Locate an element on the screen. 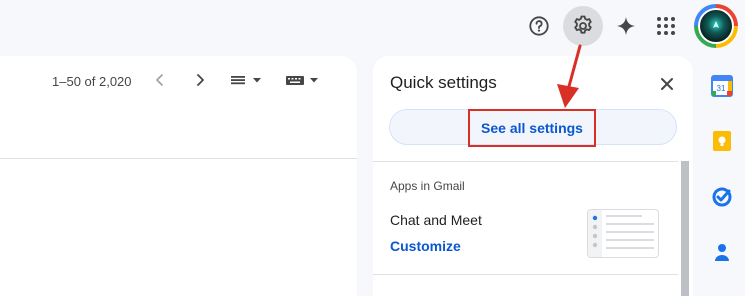 The image size is (745, 296). account-avatar is located at coordinates (716, 26).